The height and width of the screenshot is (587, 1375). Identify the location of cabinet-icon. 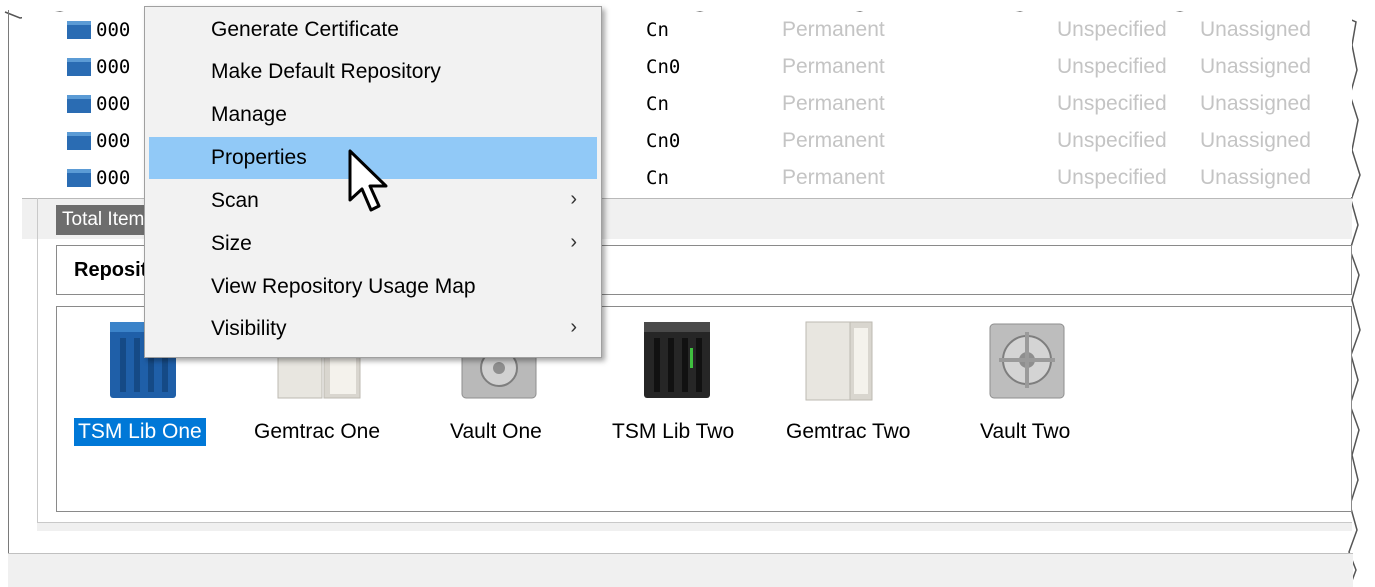
(839, 361).